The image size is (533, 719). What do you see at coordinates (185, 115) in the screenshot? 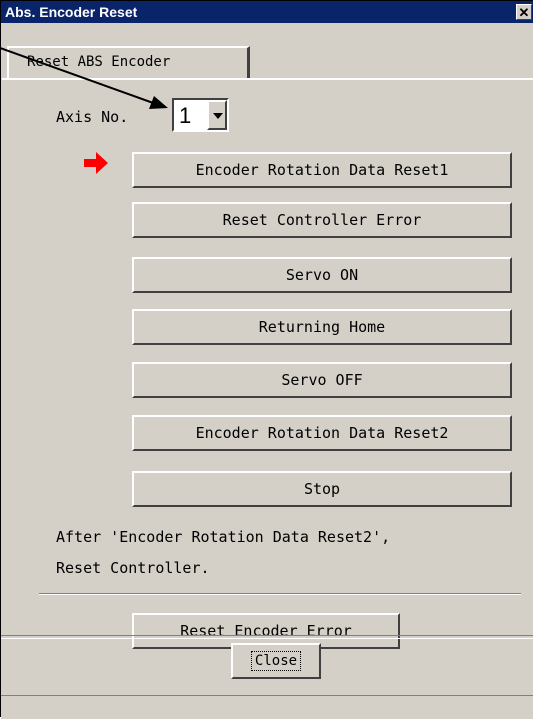
I see `axis-no-value: 1` at bounding box center [185, 115].